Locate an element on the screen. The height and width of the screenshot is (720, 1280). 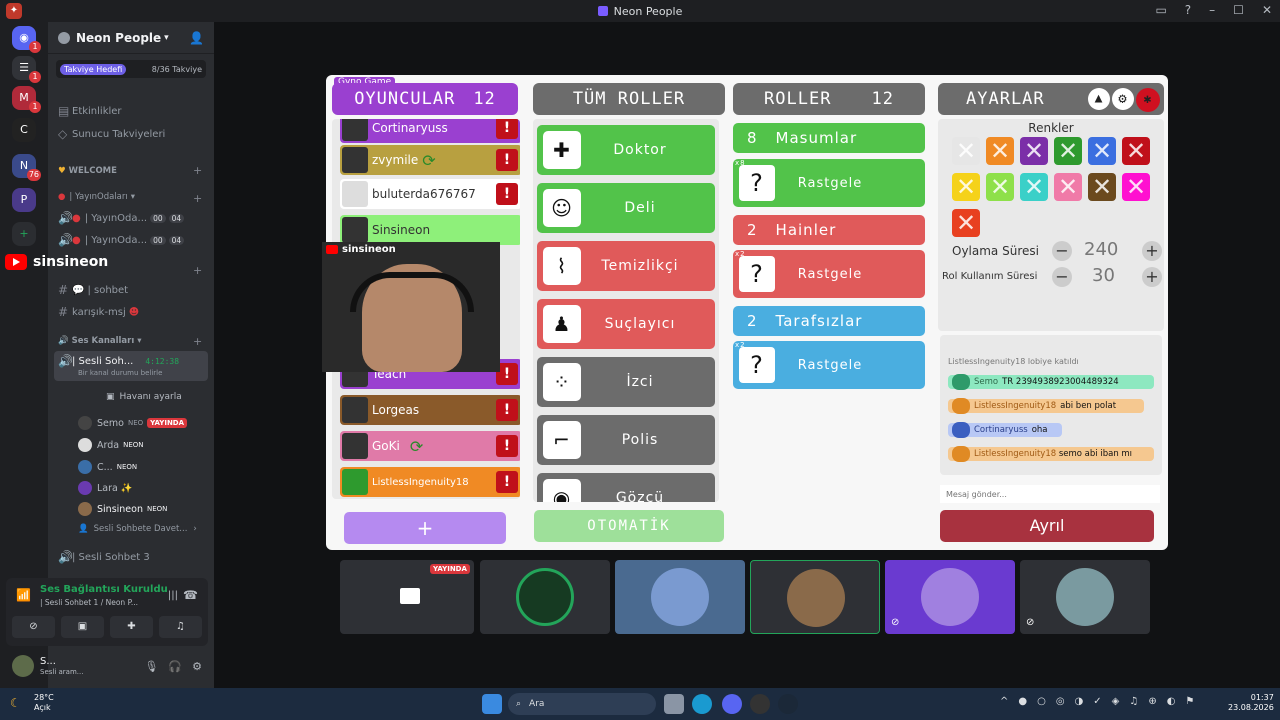
add-server-icon: + is located at coordinates (24, 234).